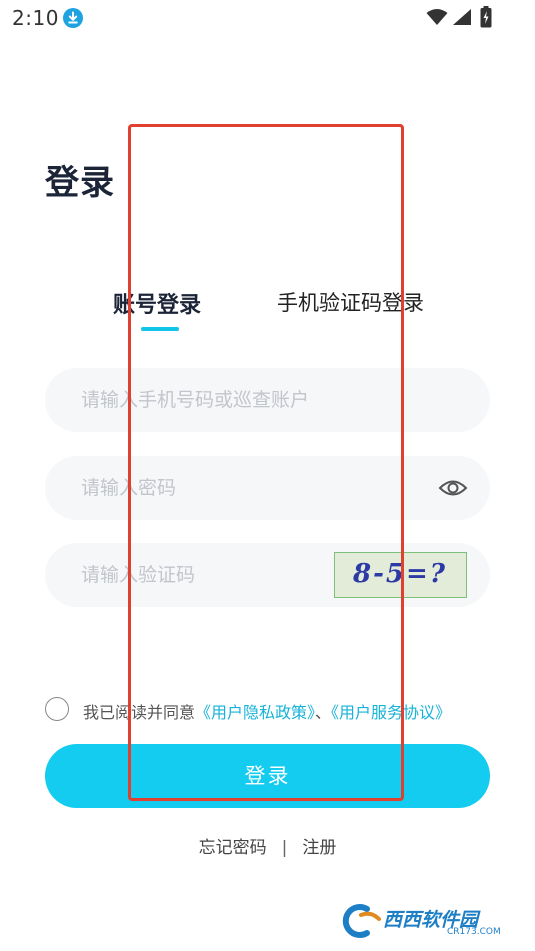 The image size is (535, 951). Describe the element at coordinates (474, 932) in the screenshot. I see `watermark-domain: CR173.COM` at that location.